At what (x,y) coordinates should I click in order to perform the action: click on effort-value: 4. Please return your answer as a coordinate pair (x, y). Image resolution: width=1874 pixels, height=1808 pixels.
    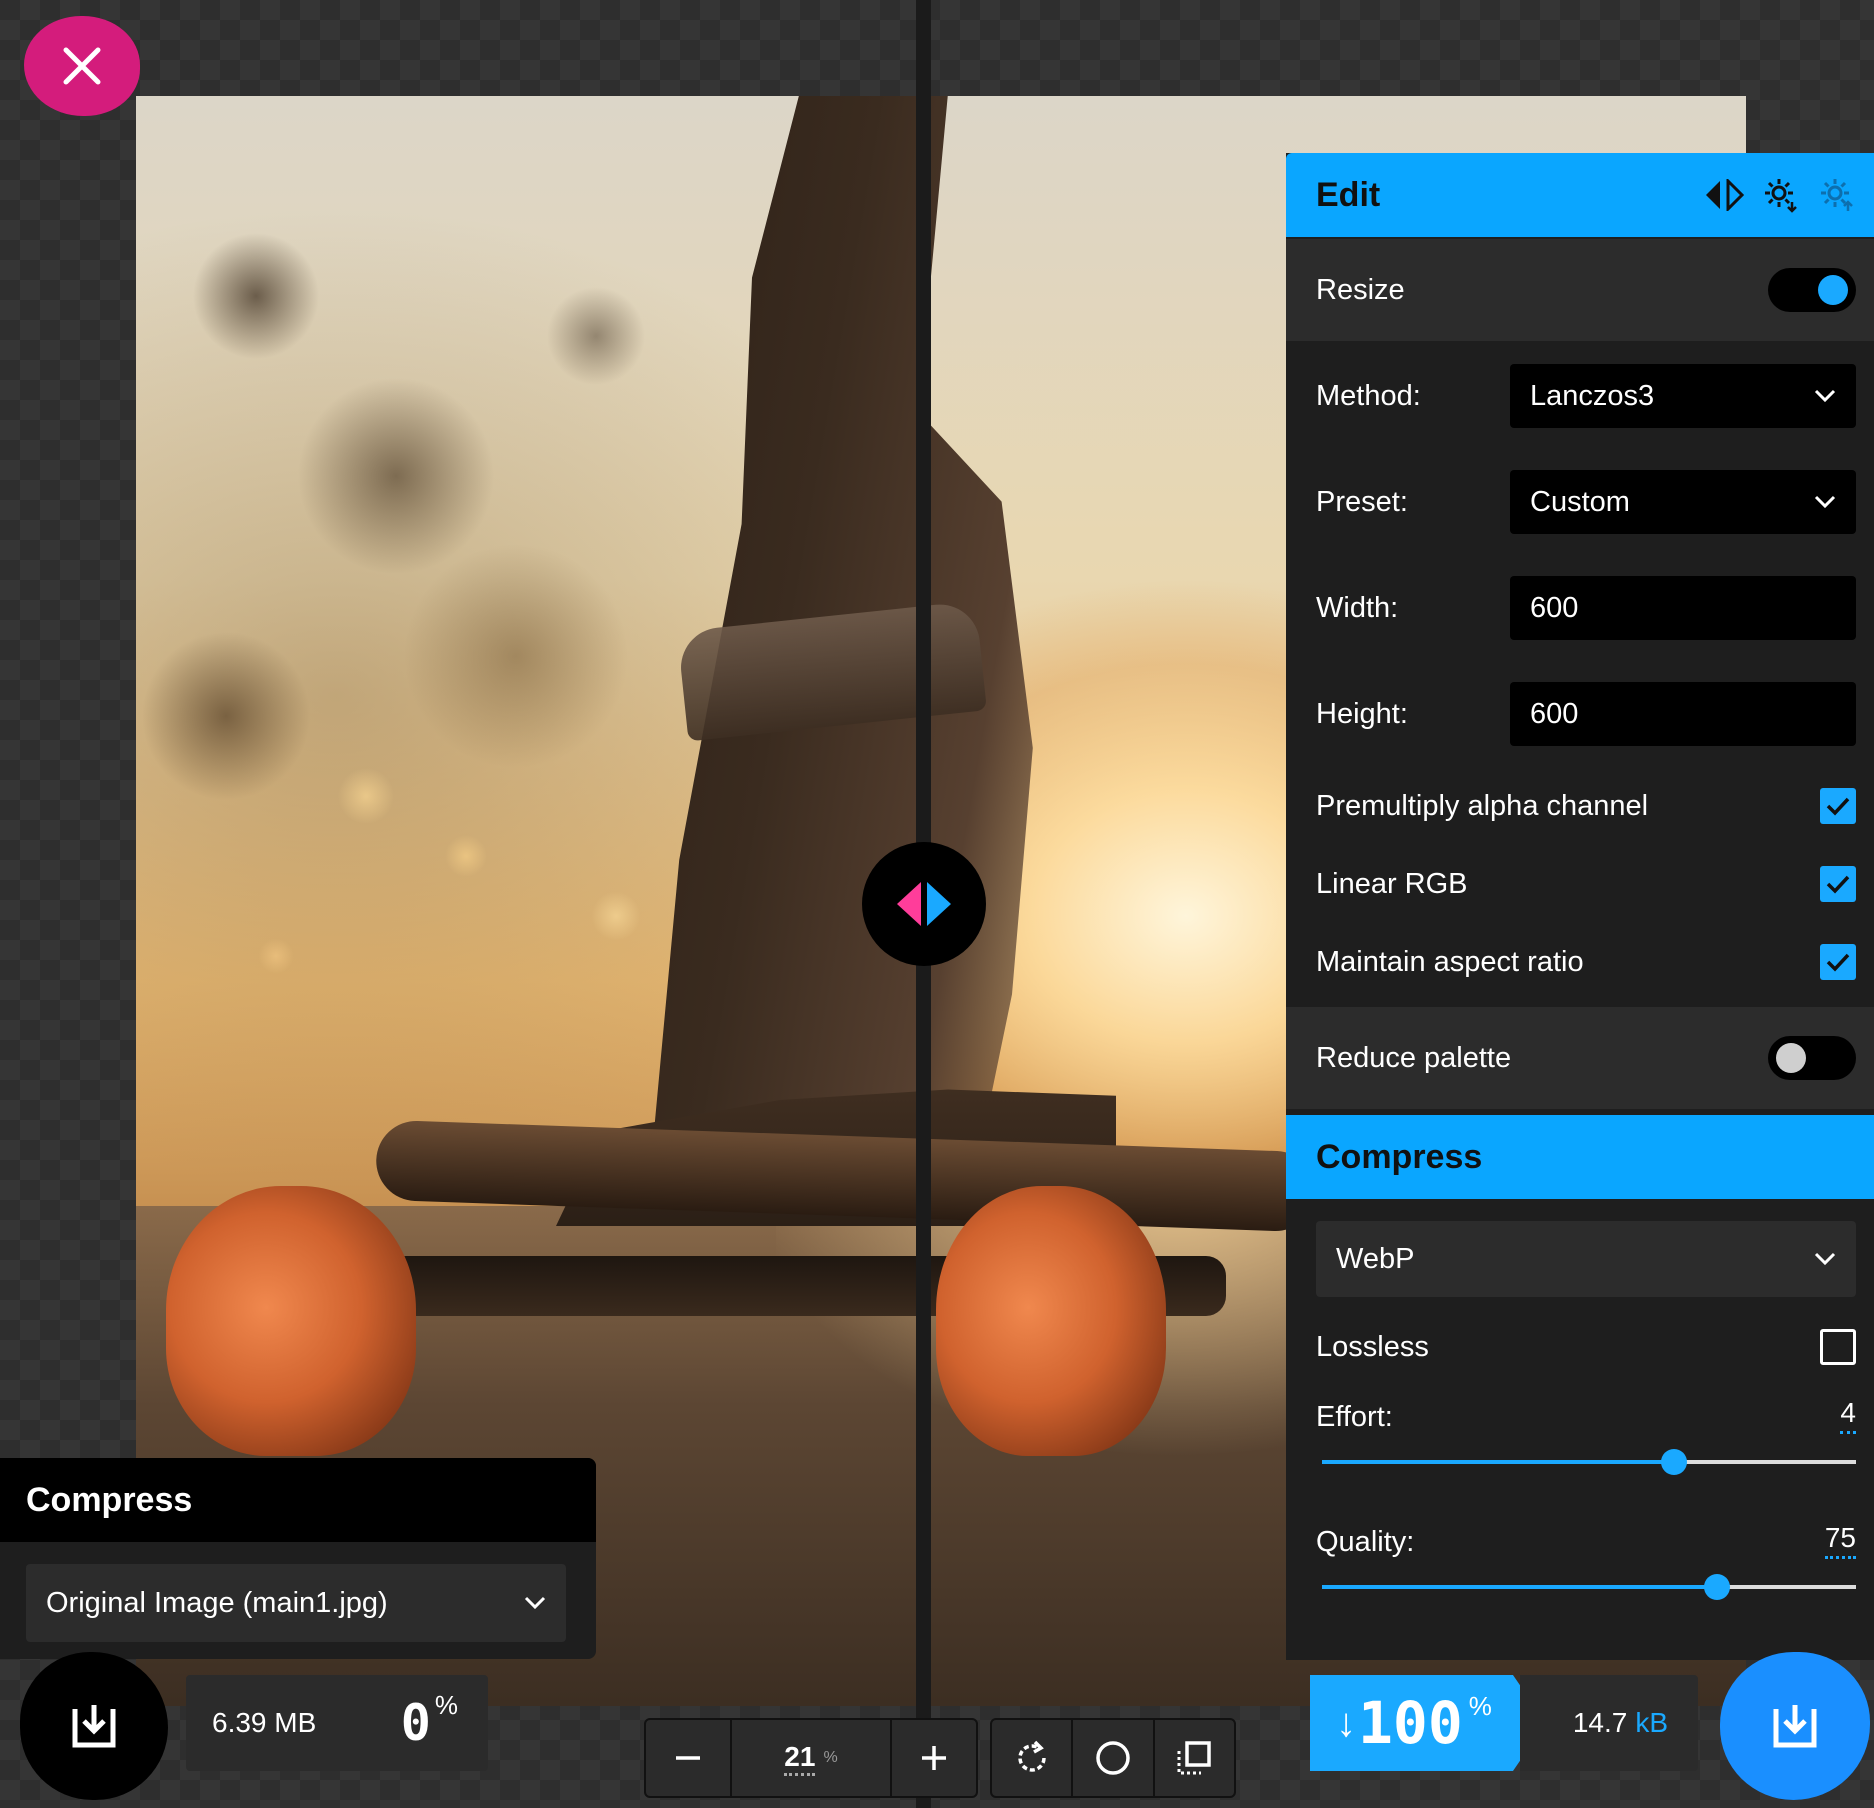
    Looking at the image, I should click on (1848, 1415).